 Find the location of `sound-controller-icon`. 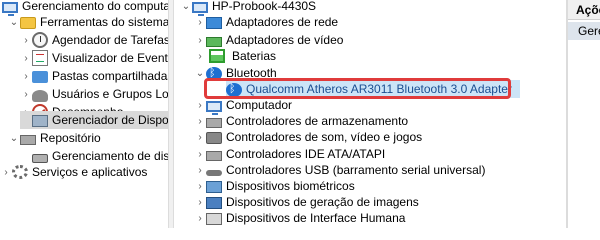

sound-controller-icon is located at coordinates (214, 138).